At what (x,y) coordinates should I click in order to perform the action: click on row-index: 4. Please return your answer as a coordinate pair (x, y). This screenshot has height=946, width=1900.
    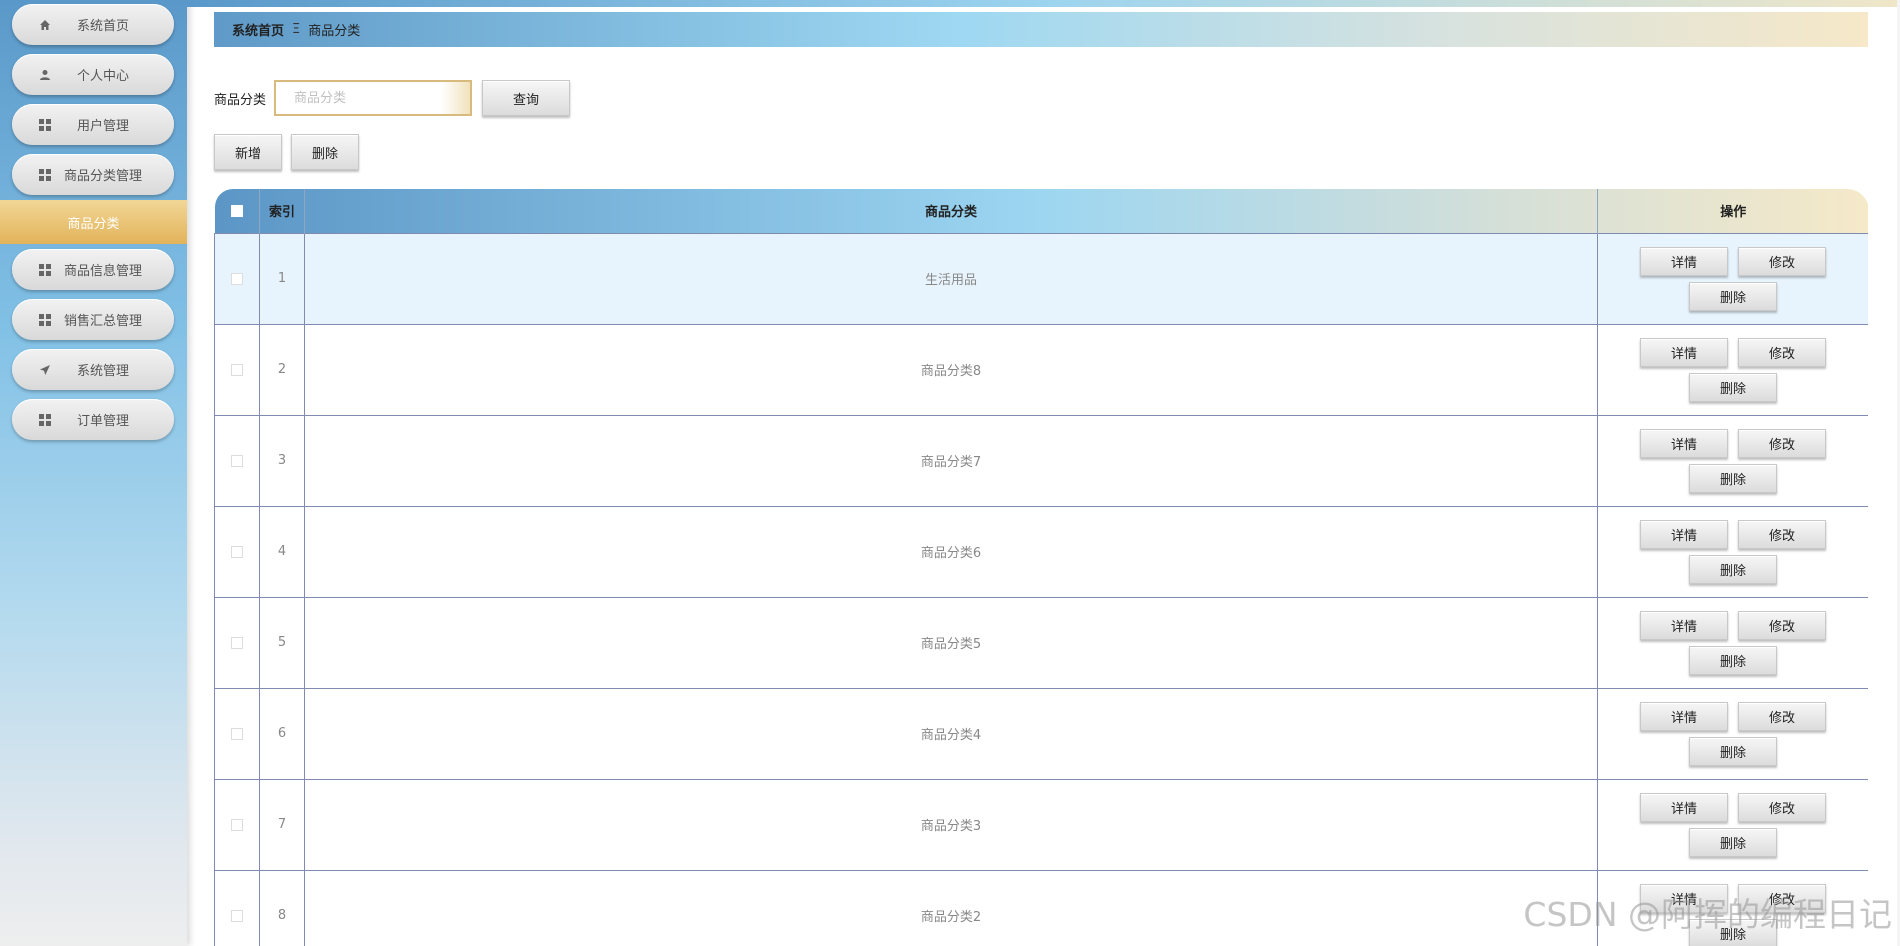
    Looking at the image, I should click on (282, 551).